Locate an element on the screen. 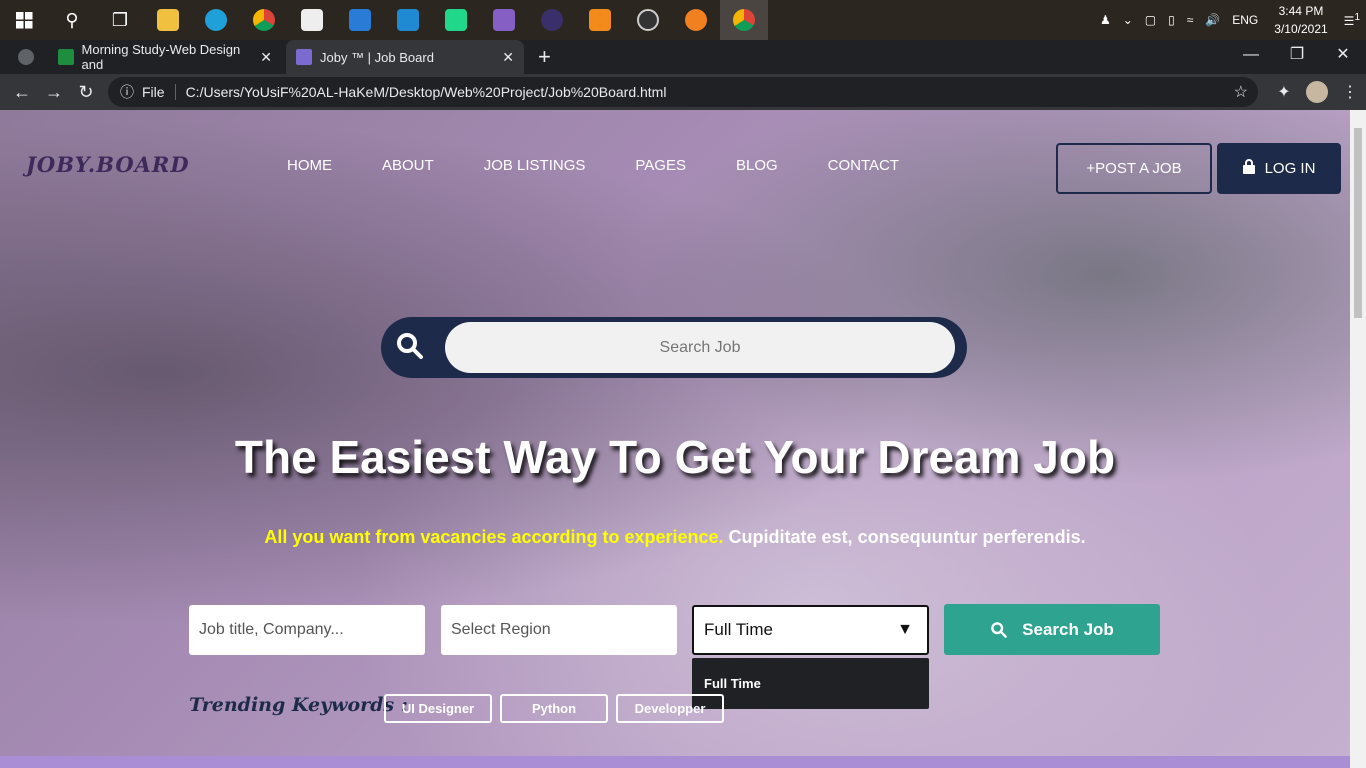 This screenshot has width=1366, height=768. battery-icon: ▯ is located at coordinates (1171, 20).